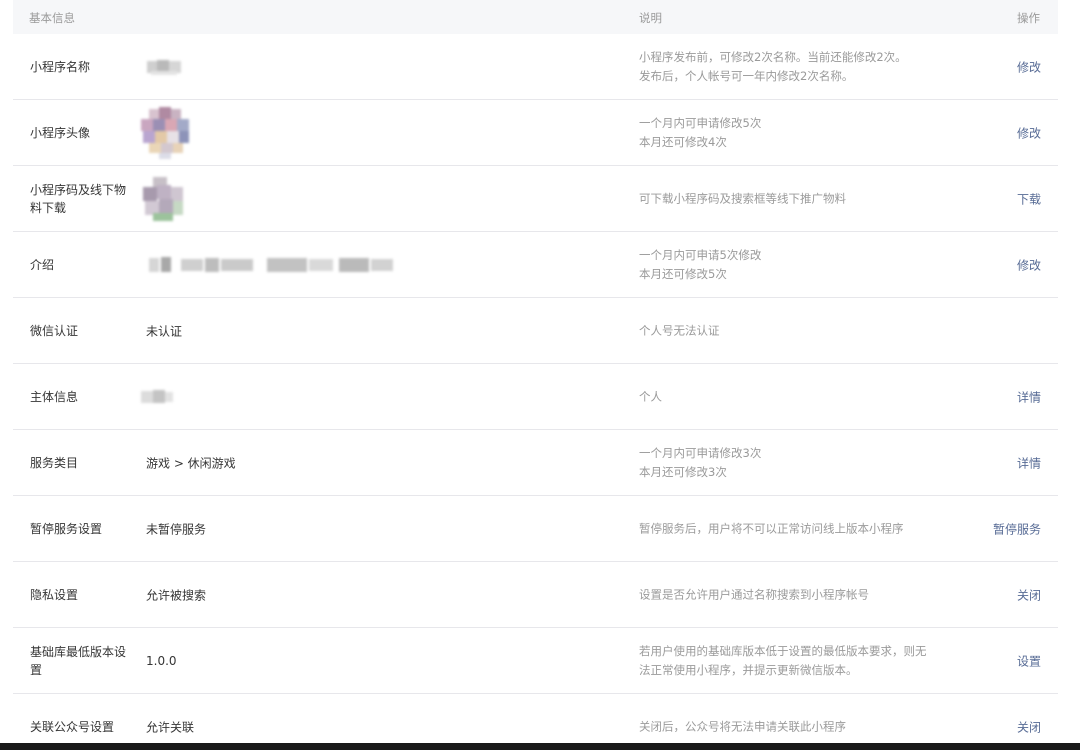  I want to click on description-line-2: 本月还可修改3次, so click(683, 471).